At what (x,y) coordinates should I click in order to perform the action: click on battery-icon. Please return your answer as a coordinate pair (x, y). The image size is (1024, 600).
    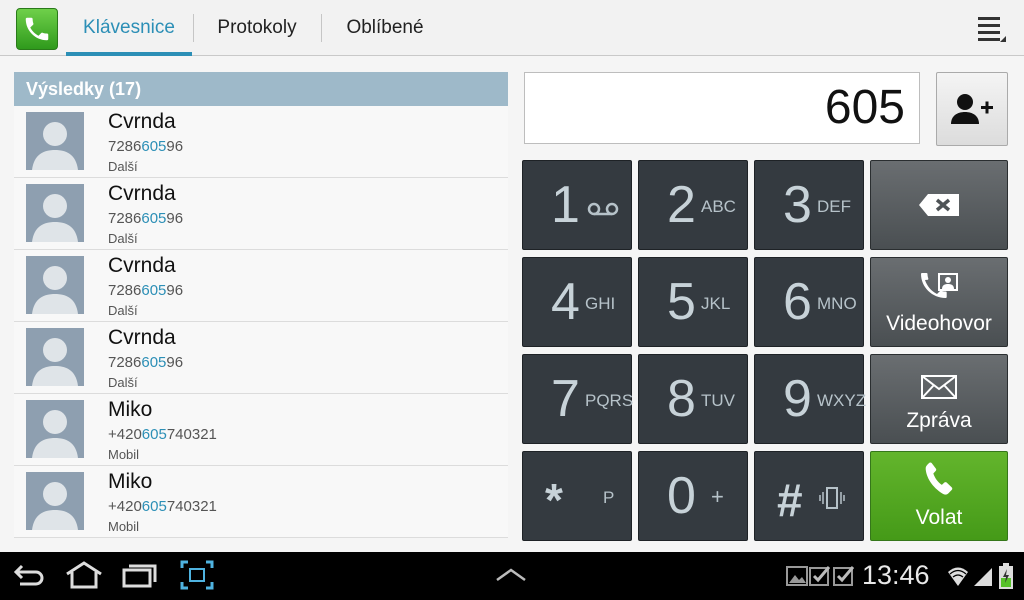
    Looking at the image, I should click on (1006, 578).